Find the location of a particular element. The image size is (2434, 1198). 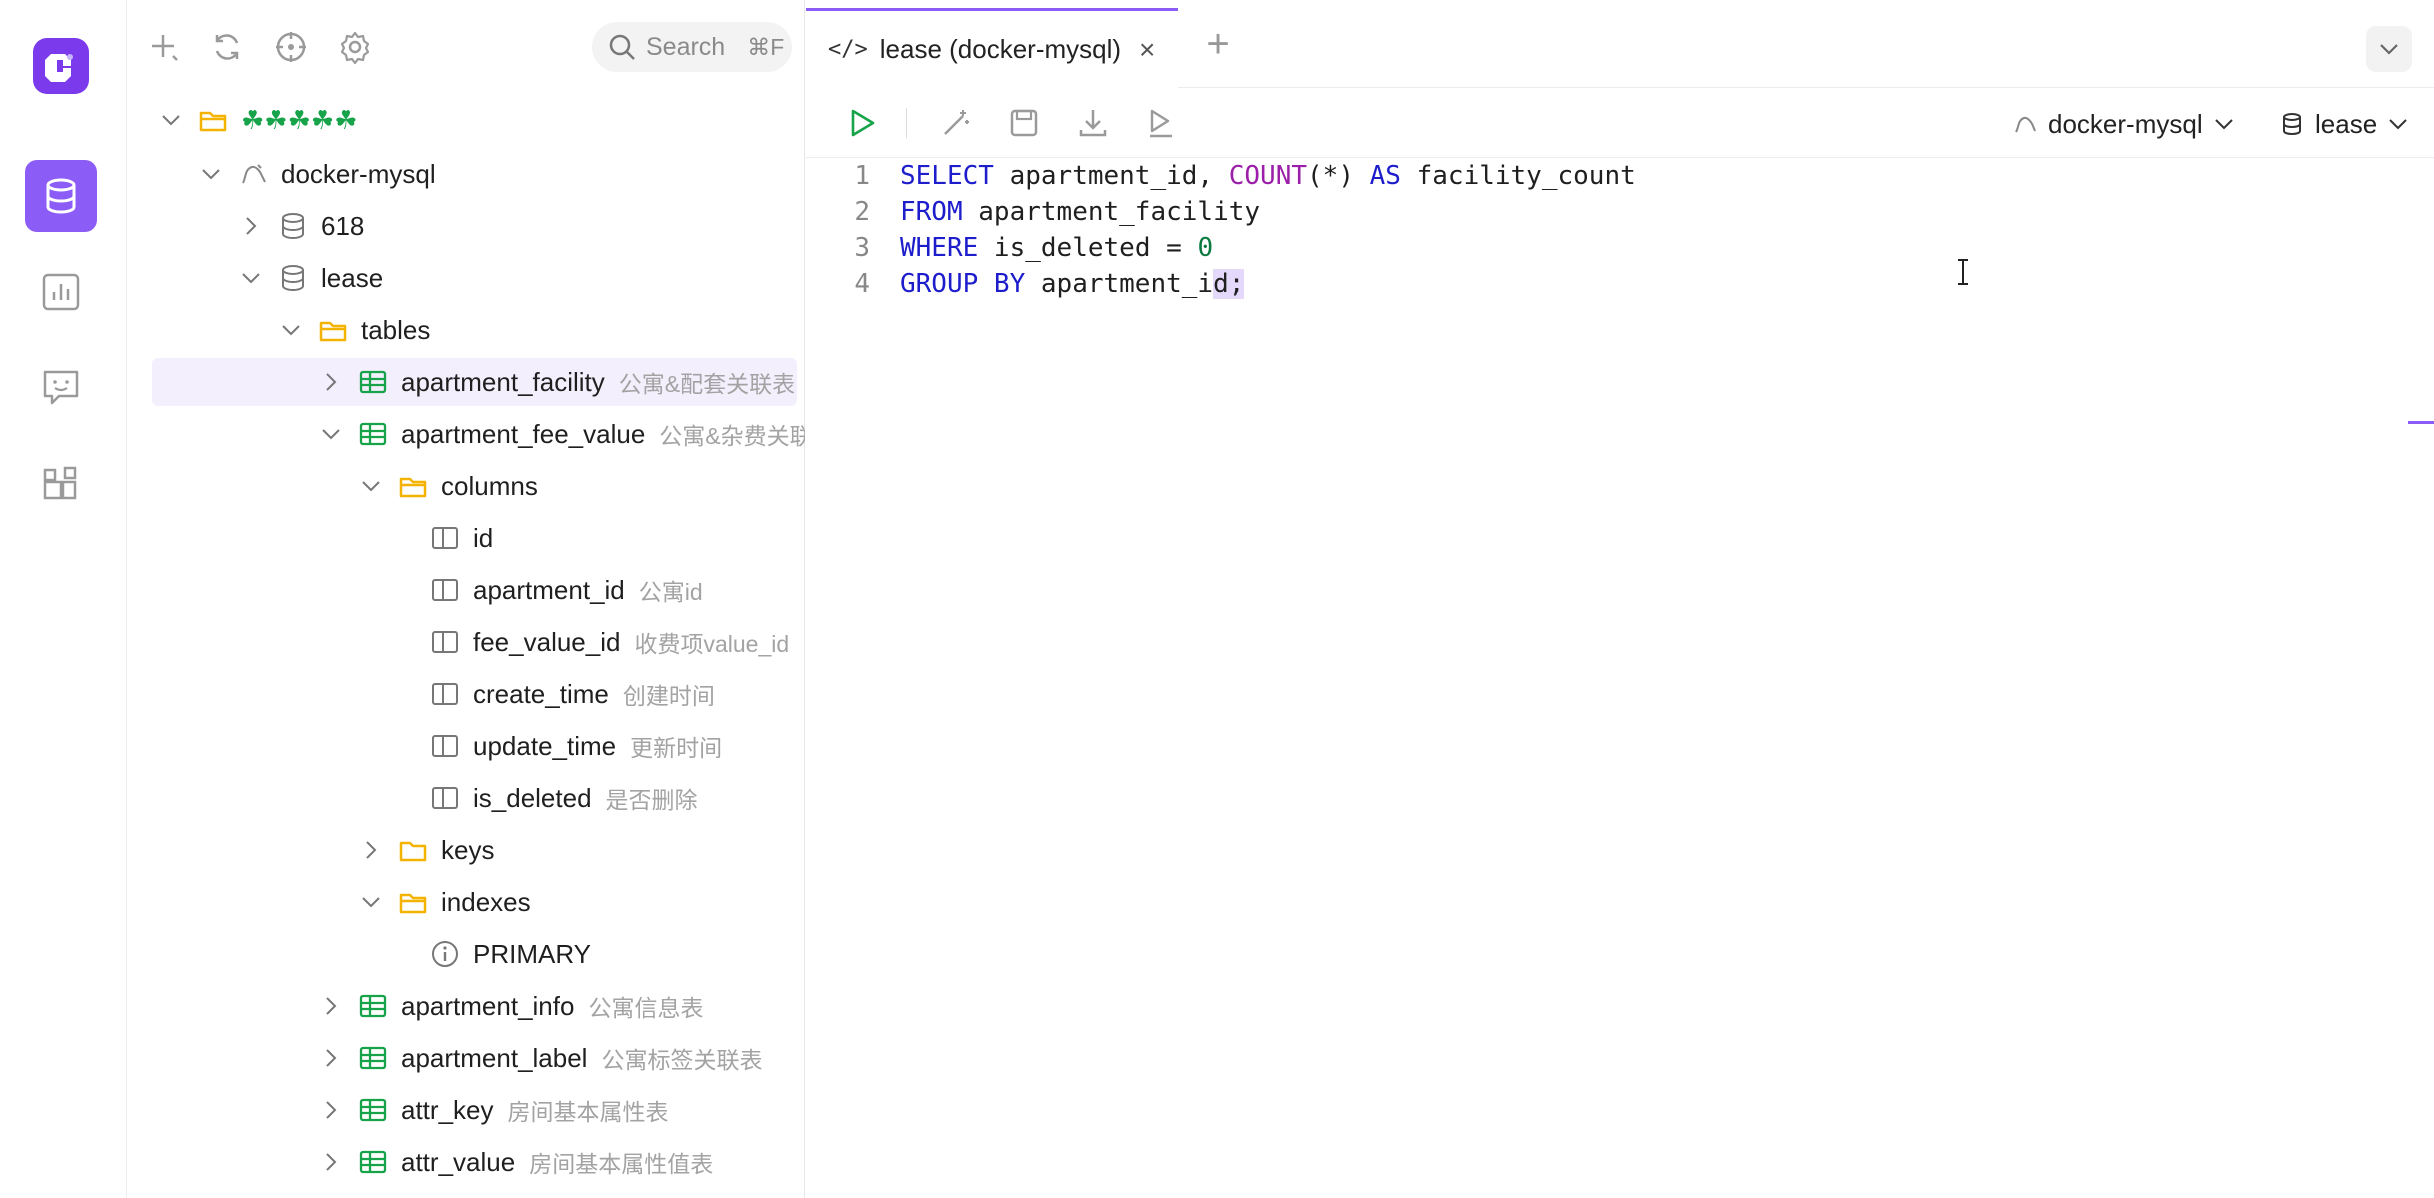

database-select: lease is located at coordinates (2349, 124).